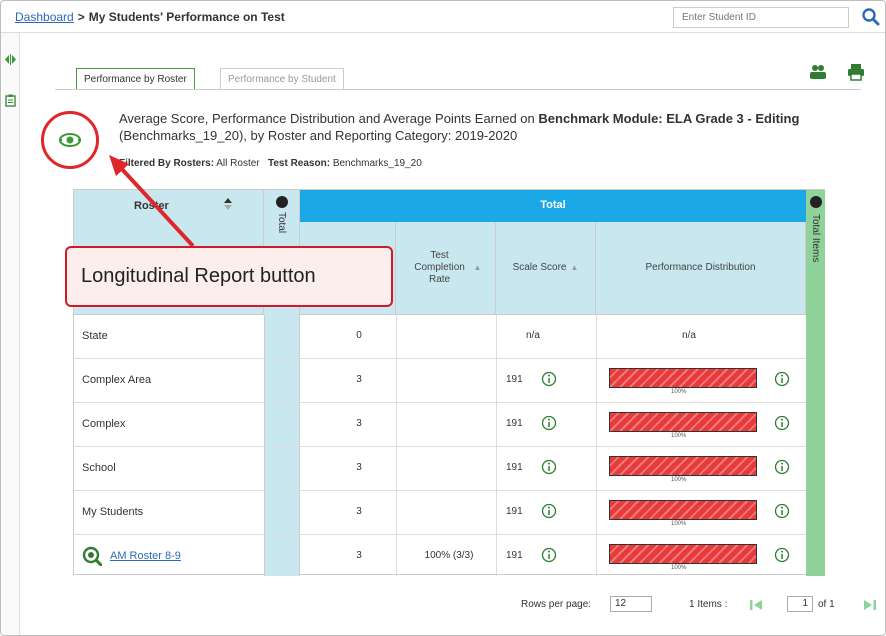 Image resolution: width=886 pixels, height=636 pixels. Describe the element at coordinates (377, 163) in the screenshot. I see `filter-value-test-reason: Benchmarks_19_20` at that location.